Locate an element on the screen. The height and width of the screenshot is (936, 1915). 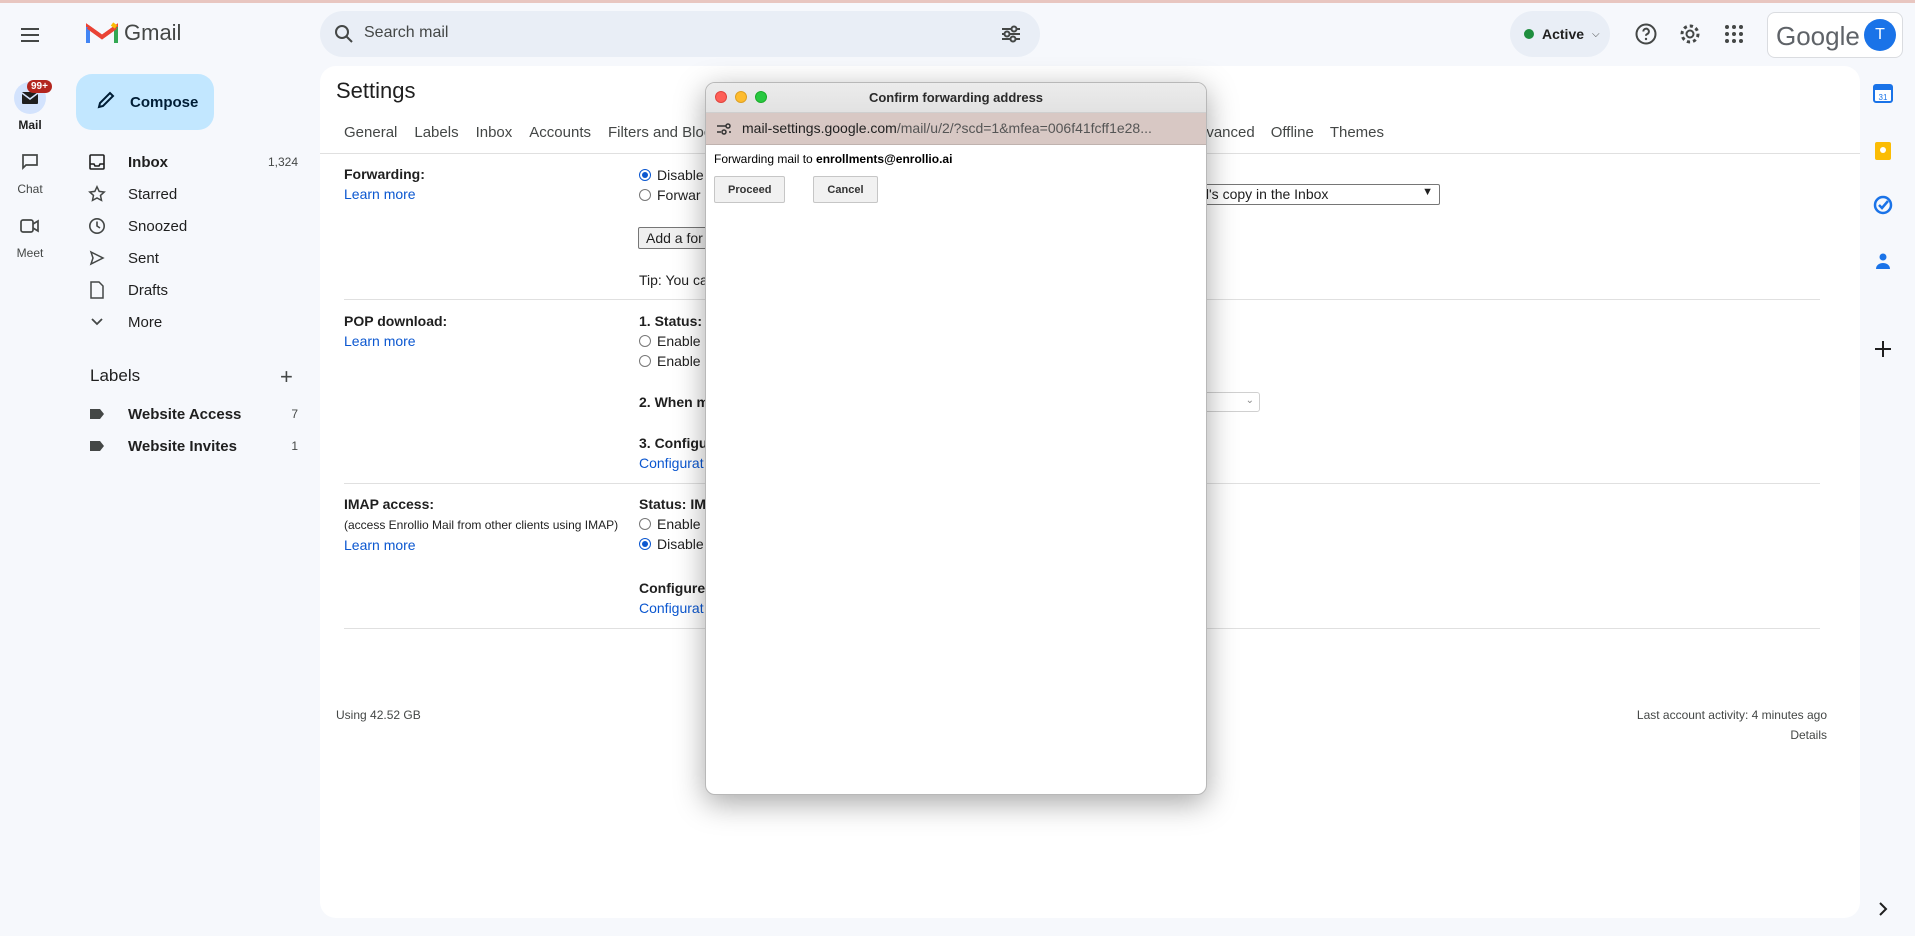
status-label: Active is located at coordinates (1563, 34).